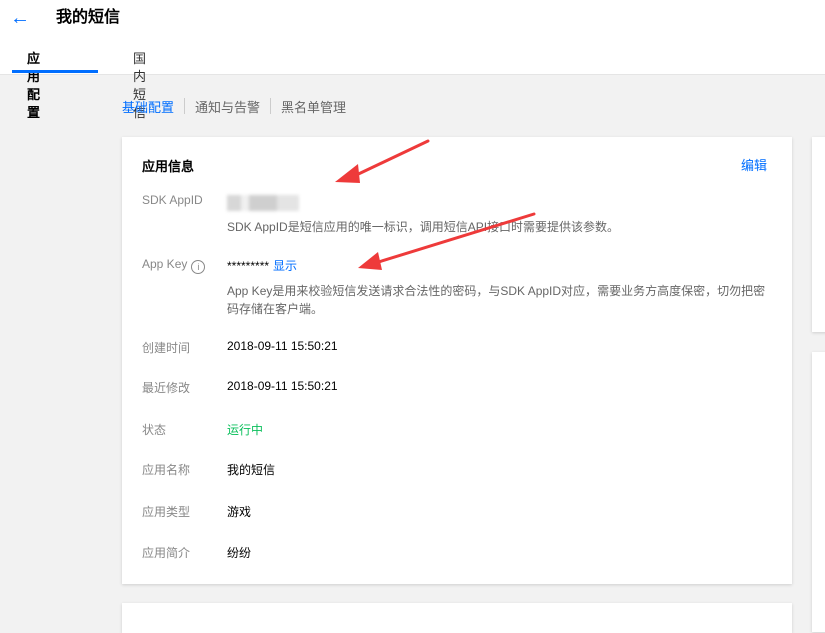 This screenshot has width=825, height=633. I want to click on created-label: 创建时间, so click(166, 348).